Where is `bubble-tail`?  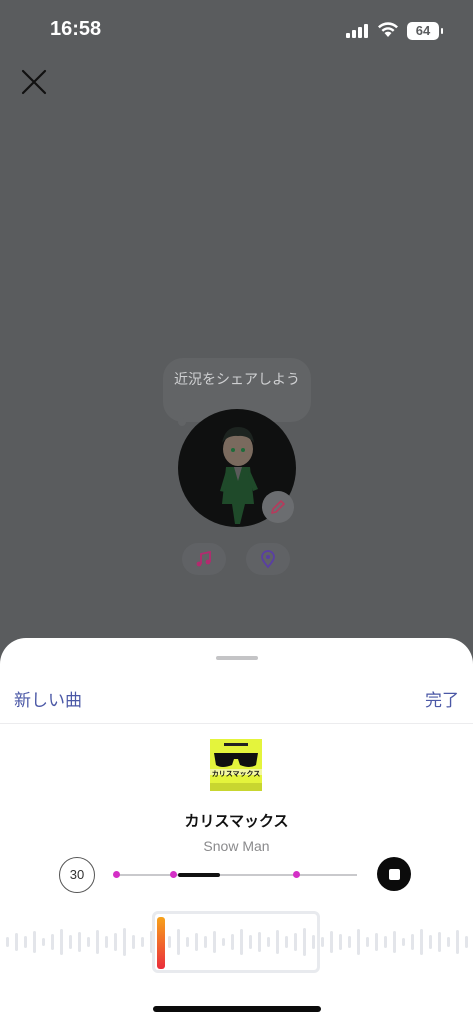 bubble-tail is located at coordinates (182, 422).